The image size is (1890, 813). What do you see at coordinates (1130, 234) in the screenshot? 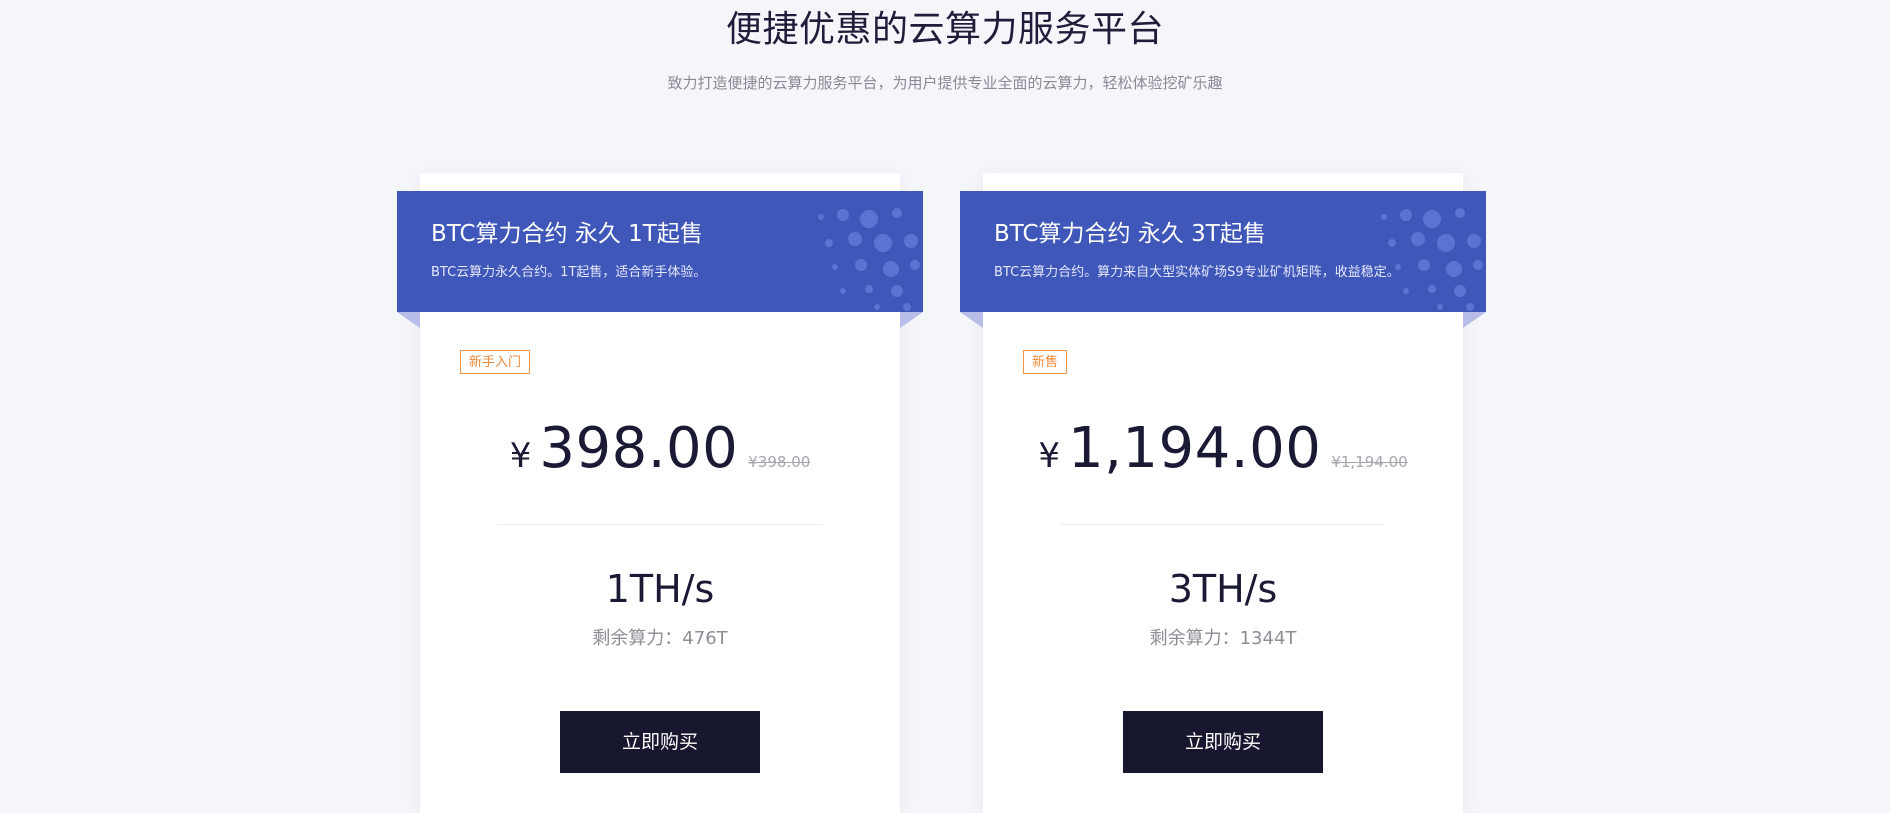
I see `product-title: BTC算力合约 永久 3T起售` at bounding box center [1130, 234].